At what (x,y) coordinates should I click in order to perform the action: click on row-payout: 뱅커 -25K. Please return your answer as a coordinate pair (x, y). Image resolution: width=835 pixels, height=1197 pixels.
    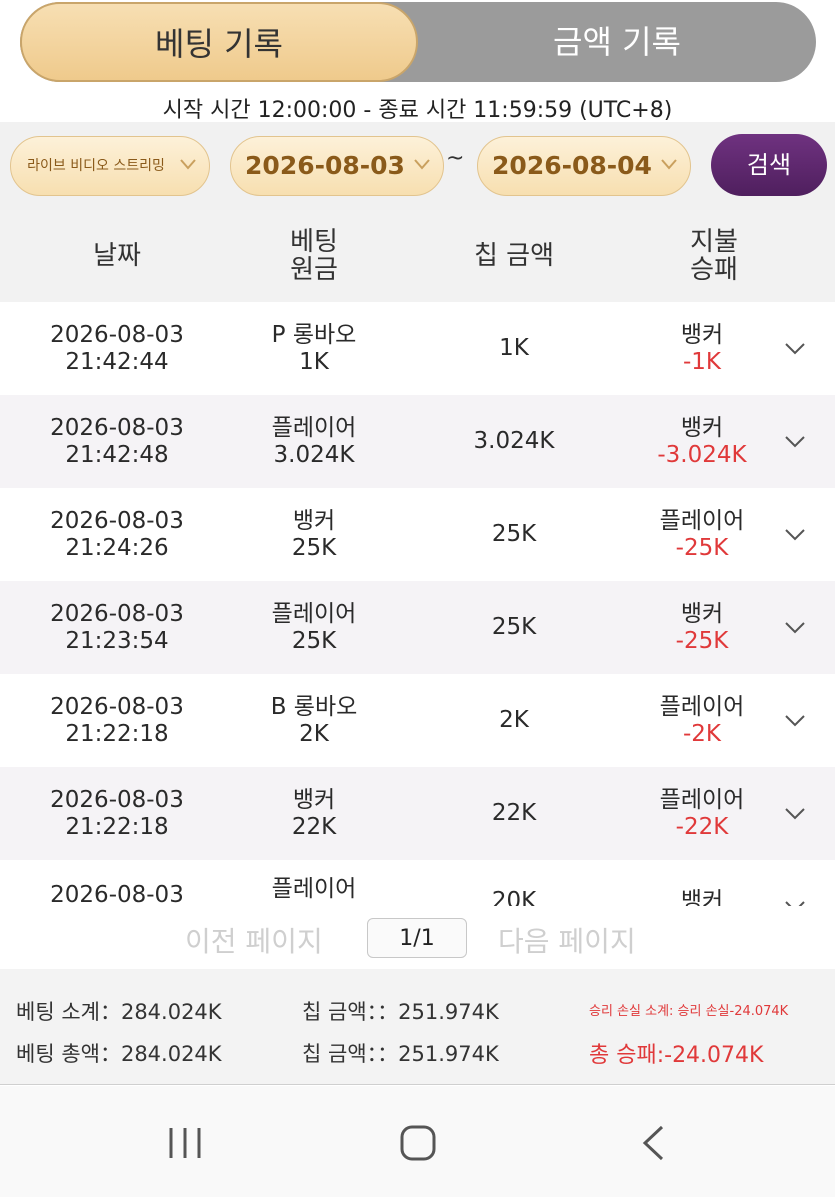
    Looking at the image, I should click on (702, 627).